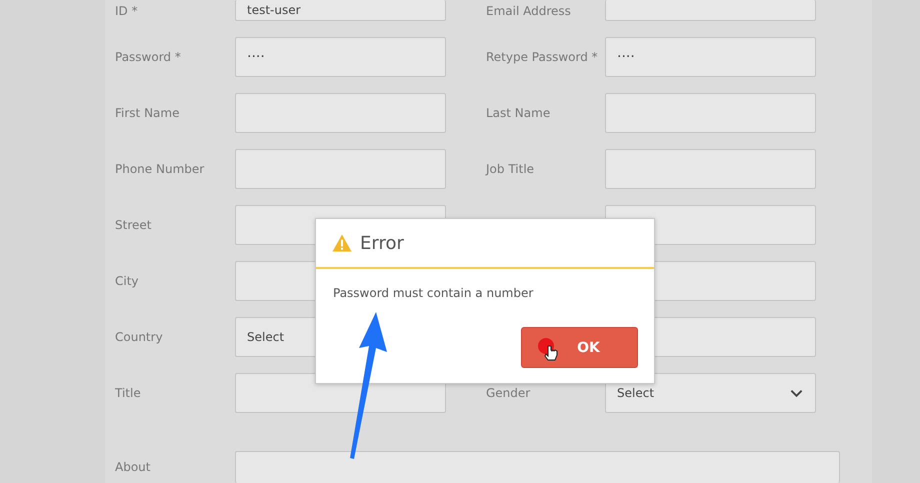  Describe the element at coordinates (133, 467) in the screenshot. I see `field-label: About` at that location.